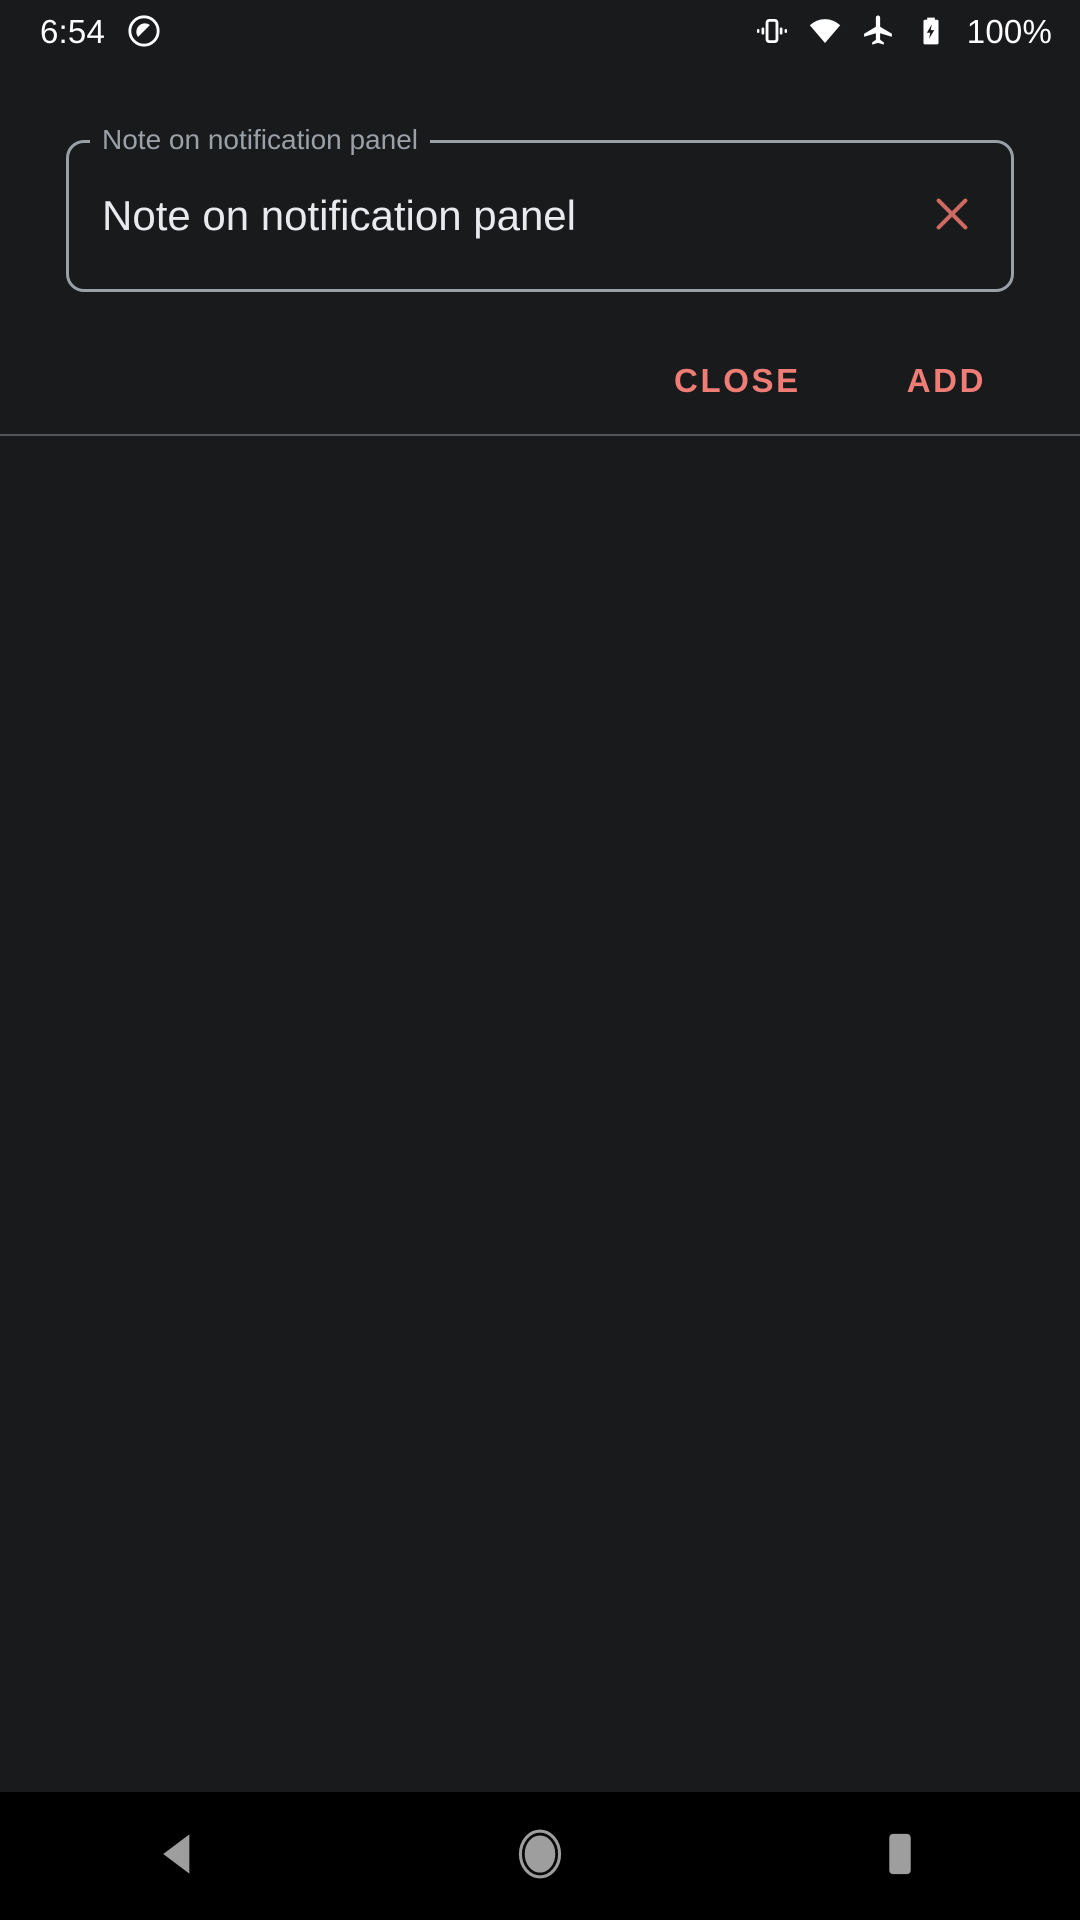  Describe the element at coordinates (144, 31) in the screenshot. I see `notification-silenced-icon` at that location.